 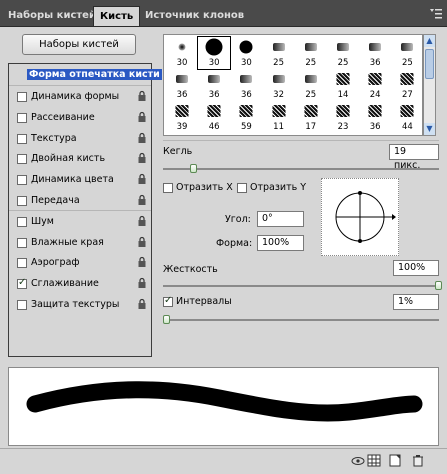 What do you see at coordinates (416, 302) in the screenshot?
I see `spacing-field: 1%` at bounding box center [416, 302].